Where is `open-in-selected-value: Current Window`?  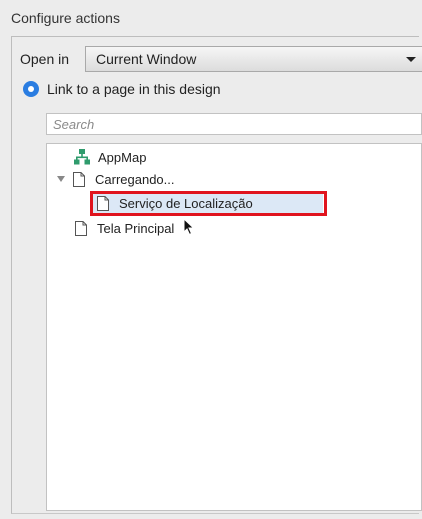
open-in-selected-value: Current Window is located at coordinates (146, 59).